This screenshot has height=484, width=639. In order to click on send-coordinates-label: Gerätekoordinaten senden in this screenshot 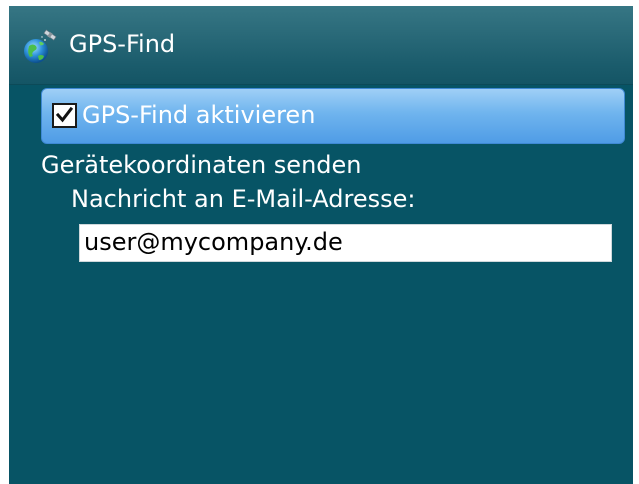, I will do `click(201, 165)`.